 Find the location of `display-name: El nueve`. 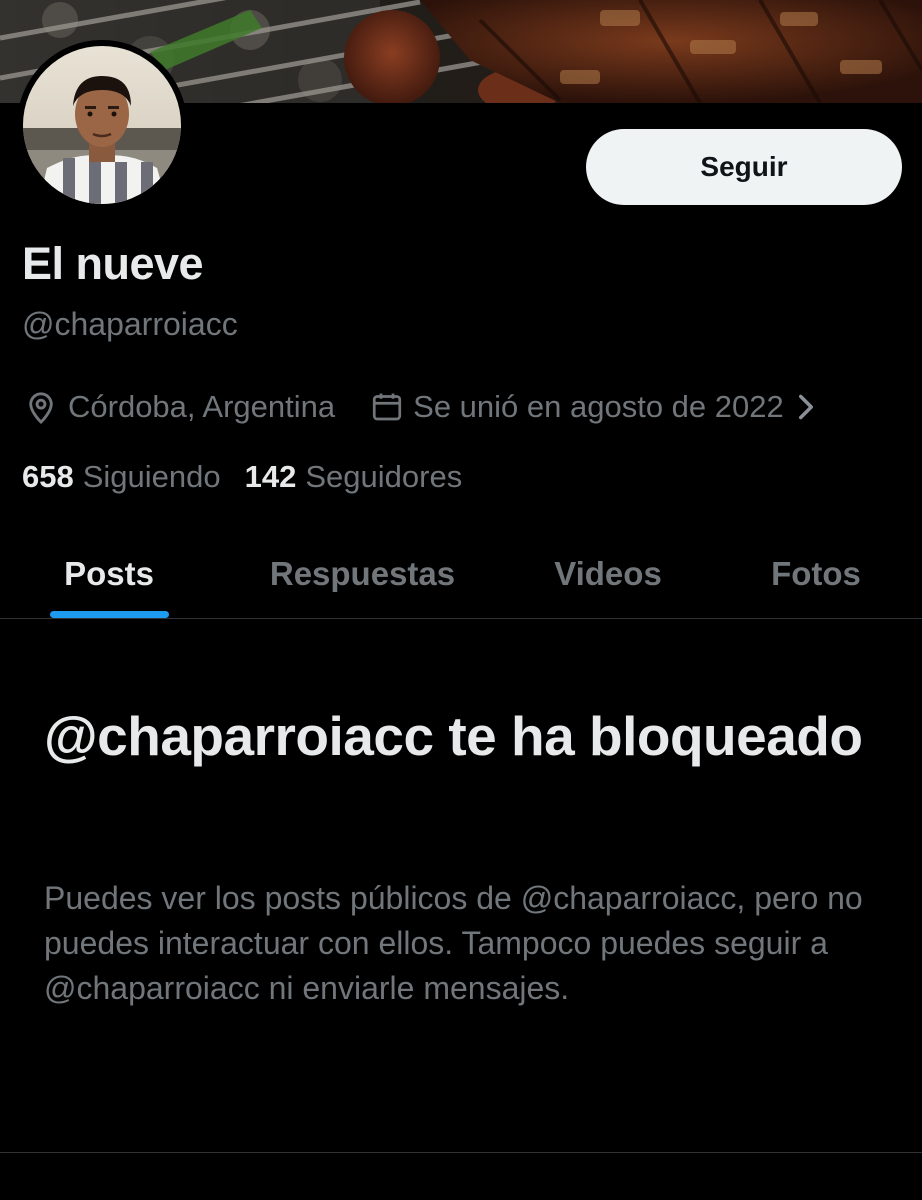

display-name: El nueve is located at coordinates (113, 263).